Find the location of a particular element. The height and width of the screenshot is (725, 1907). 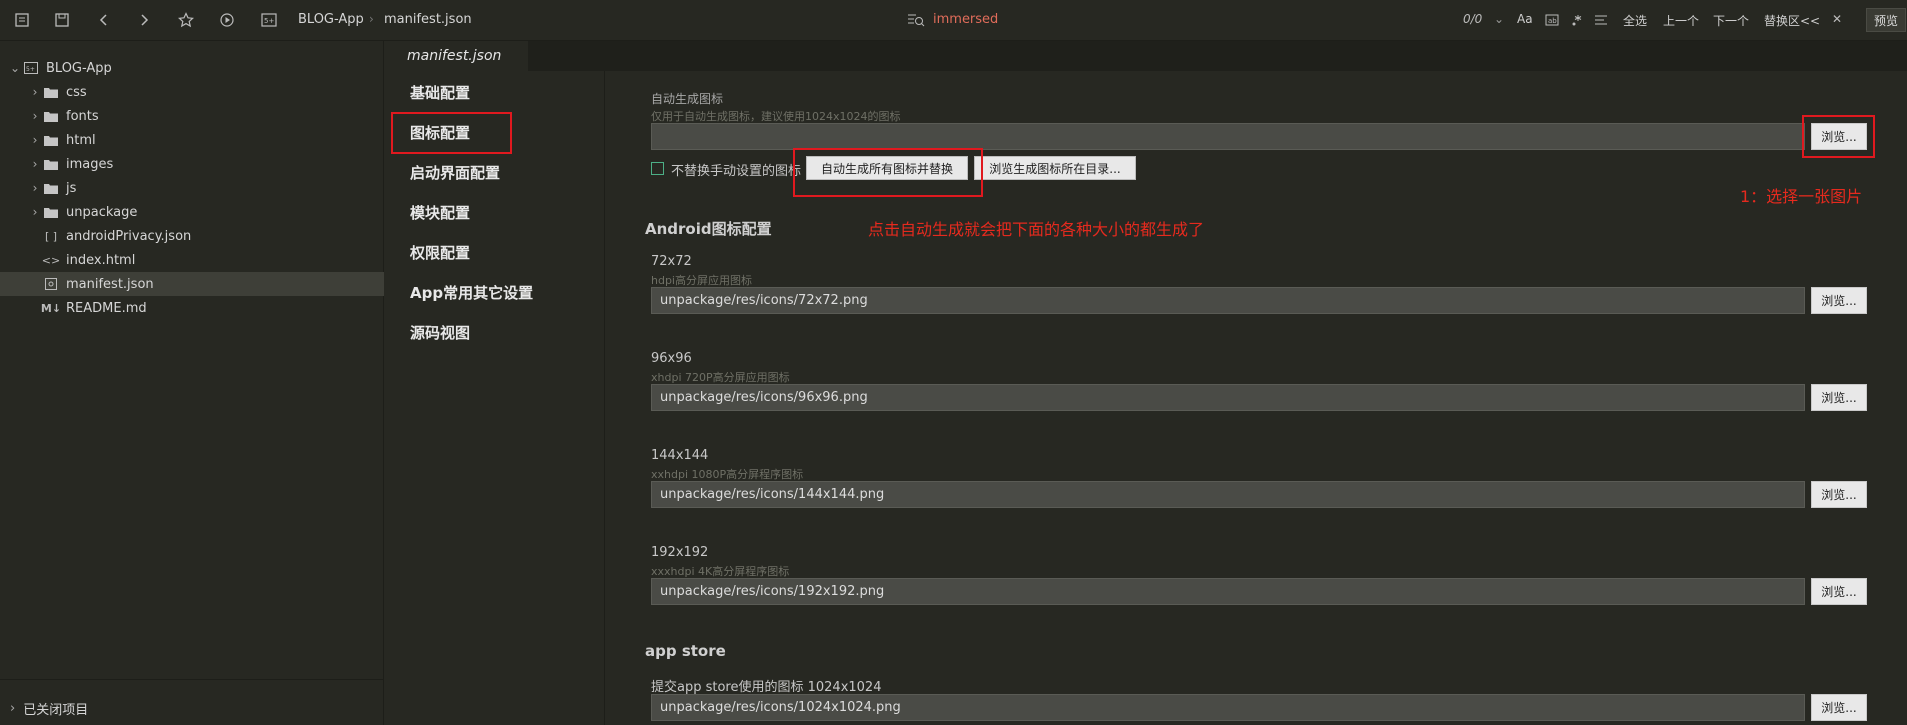

svg-text: 5+ is located at coordinates (30, 69).